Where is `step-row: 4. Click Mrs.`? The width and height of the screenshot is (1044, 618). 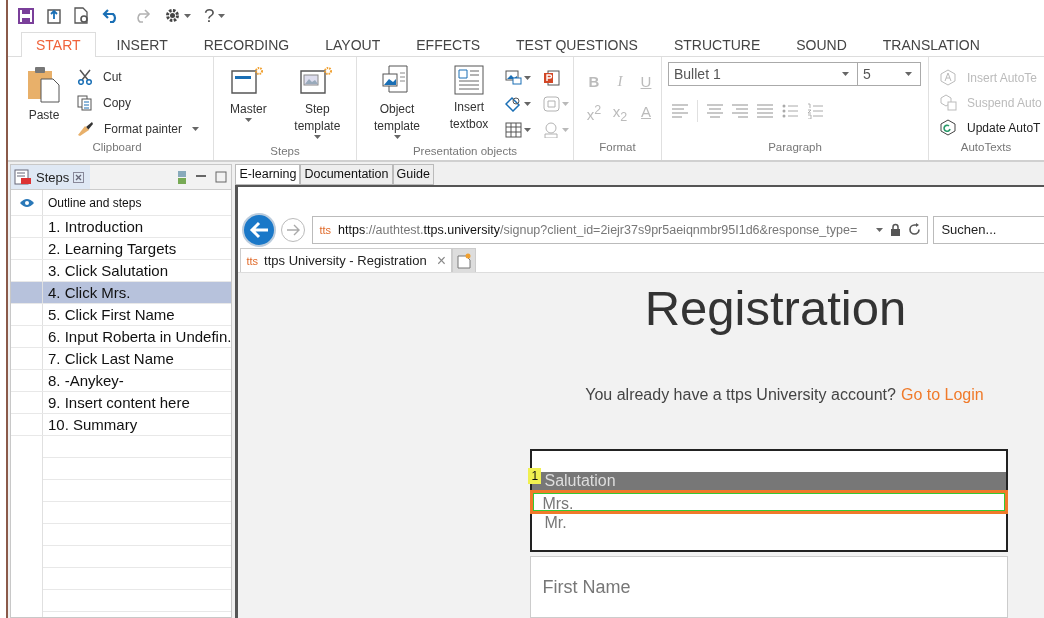
step-row: 4. Click Mrs. is located at coordinates (121, 293).